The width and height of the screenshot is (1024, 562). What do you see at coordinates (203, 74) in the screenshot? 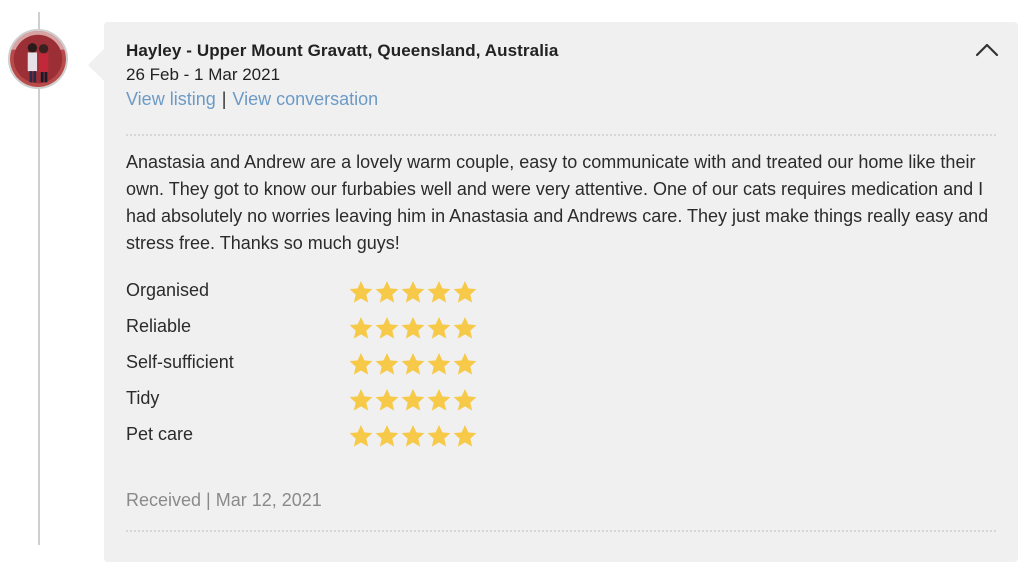
I see `stay-dates: 26 Feb - 1 Mar 2021` at bounding box center [203, 74].